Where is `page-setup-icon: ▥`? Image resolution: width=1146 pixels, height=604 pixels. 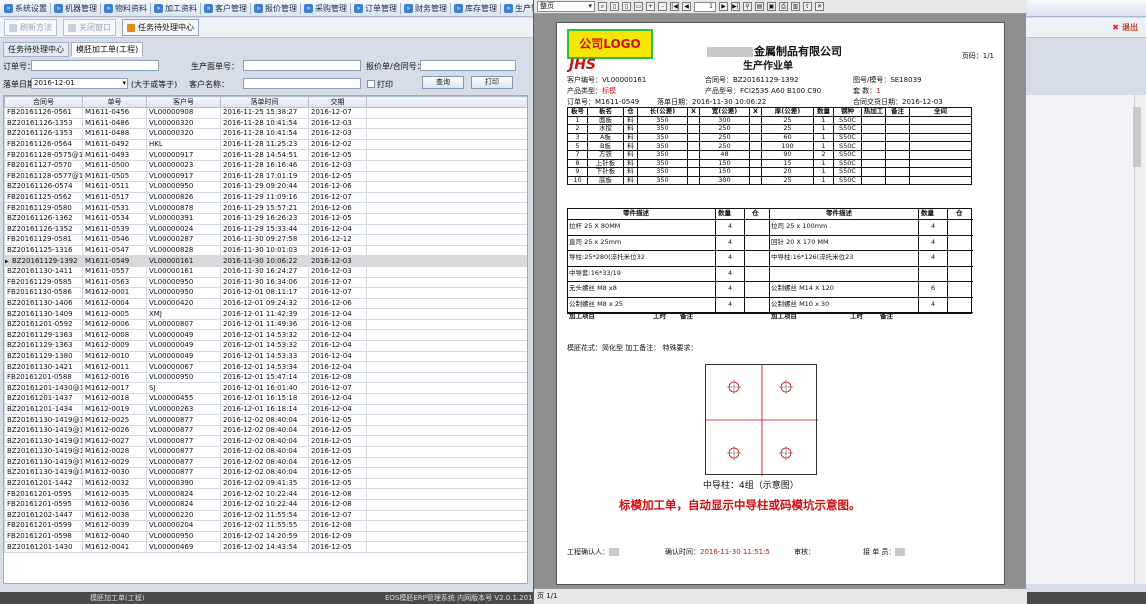 page-setup-icon: ▥ is located at coordinates (795, 6).